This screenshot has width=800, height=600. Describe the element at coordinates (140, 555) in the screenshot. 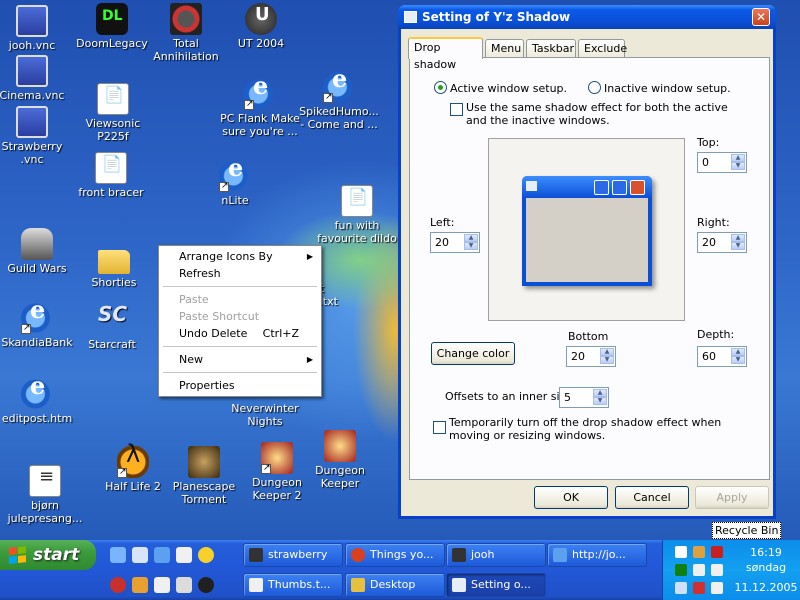

I see `quicklaunch-explorer-icon` at that location.